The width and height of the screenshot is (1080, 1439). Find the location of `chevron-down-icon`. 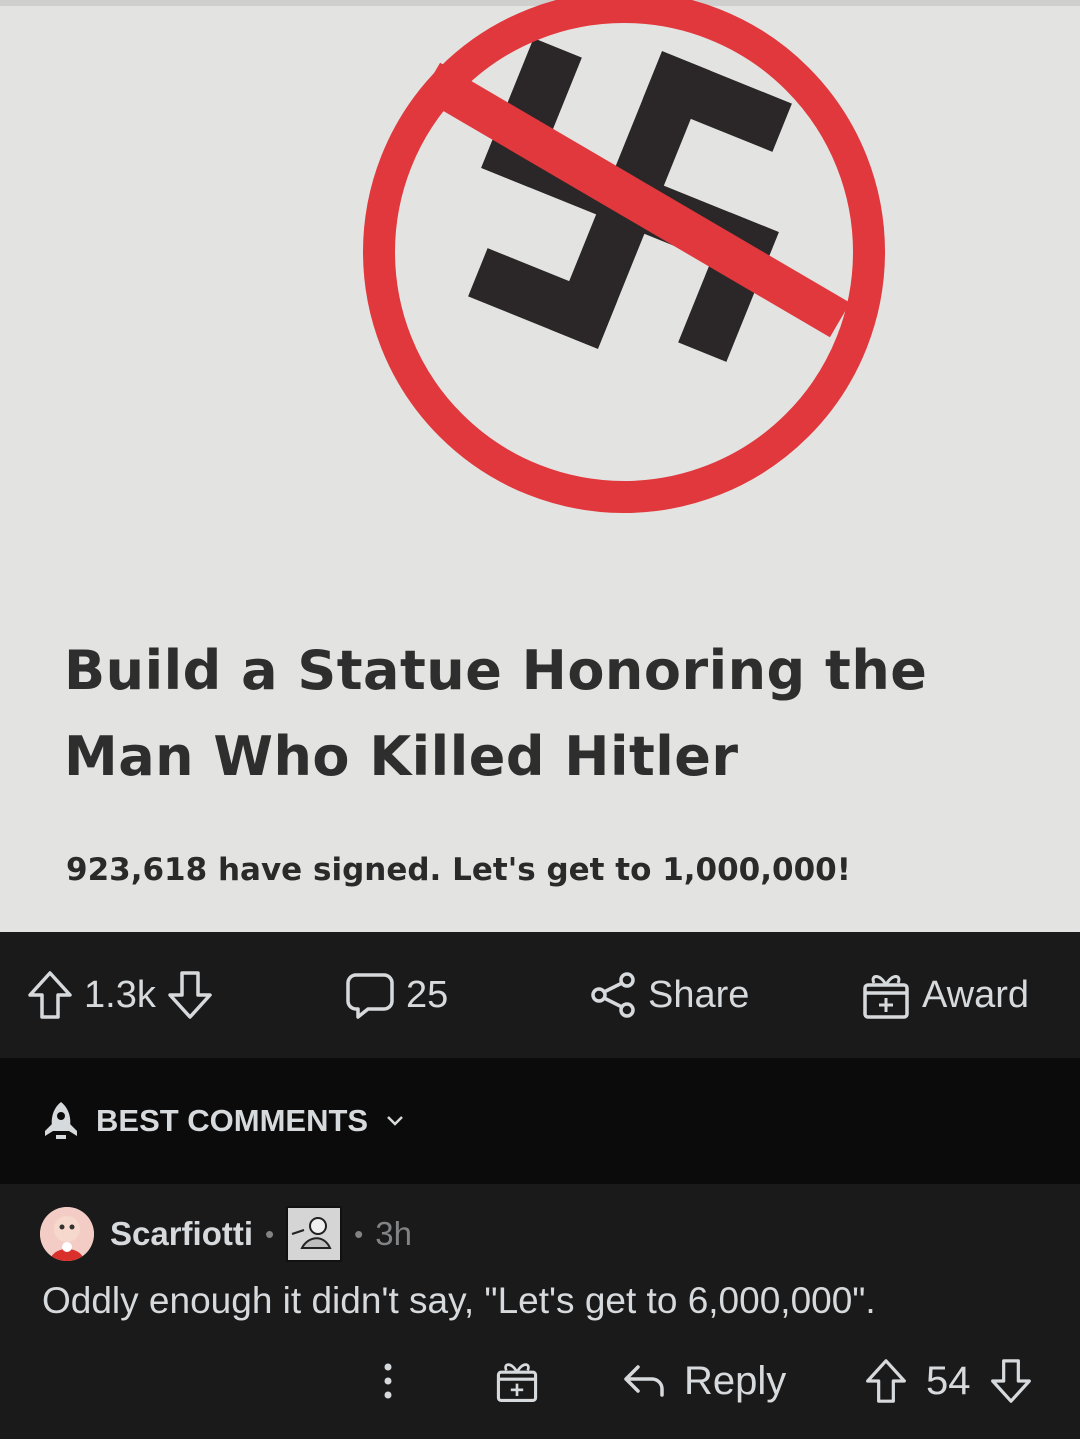

chevron-down-icon is located at coordinates (395, 1121).